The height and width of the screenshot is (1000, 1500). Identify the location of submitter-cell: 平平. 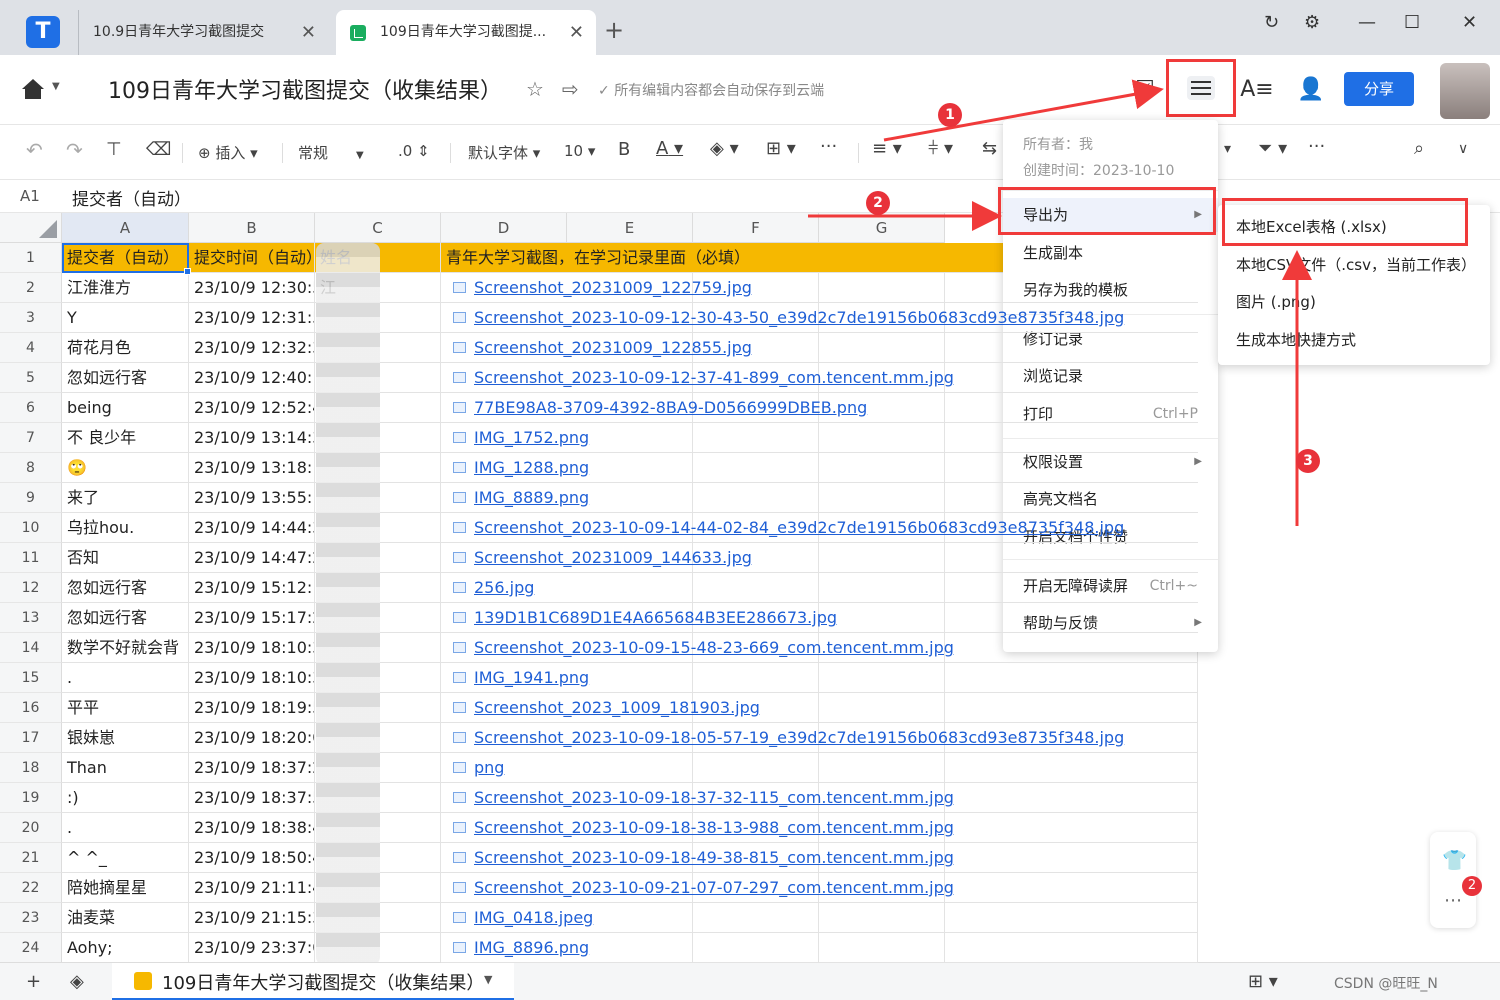
(125, 708).